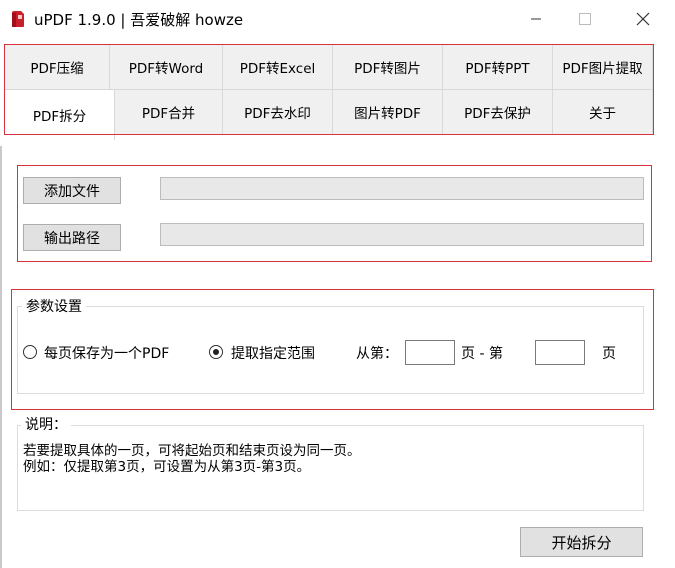  Describe the element at coordinates (57, 67) in the screenshot. I see `tab-pdf-compress: PDF压缩` at that location.